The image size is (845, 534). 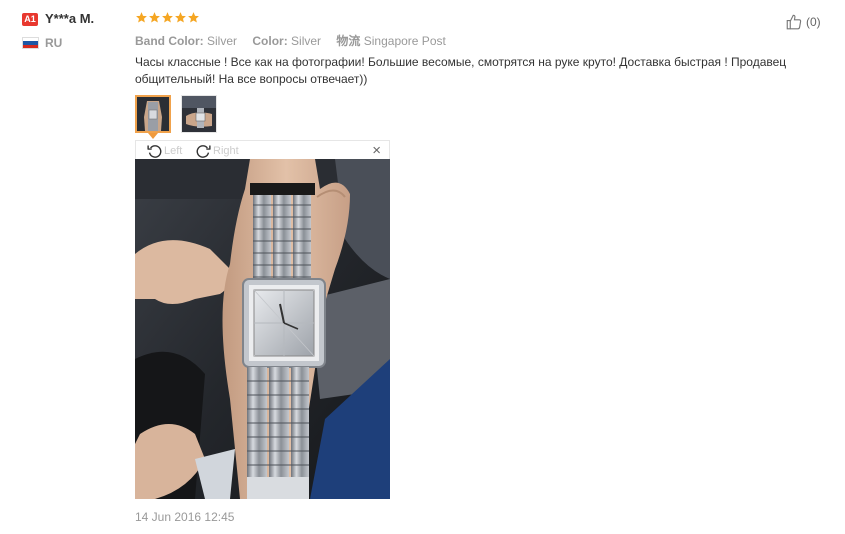 I want to click on thumbs-up-icon, so click(x=794, y=22).